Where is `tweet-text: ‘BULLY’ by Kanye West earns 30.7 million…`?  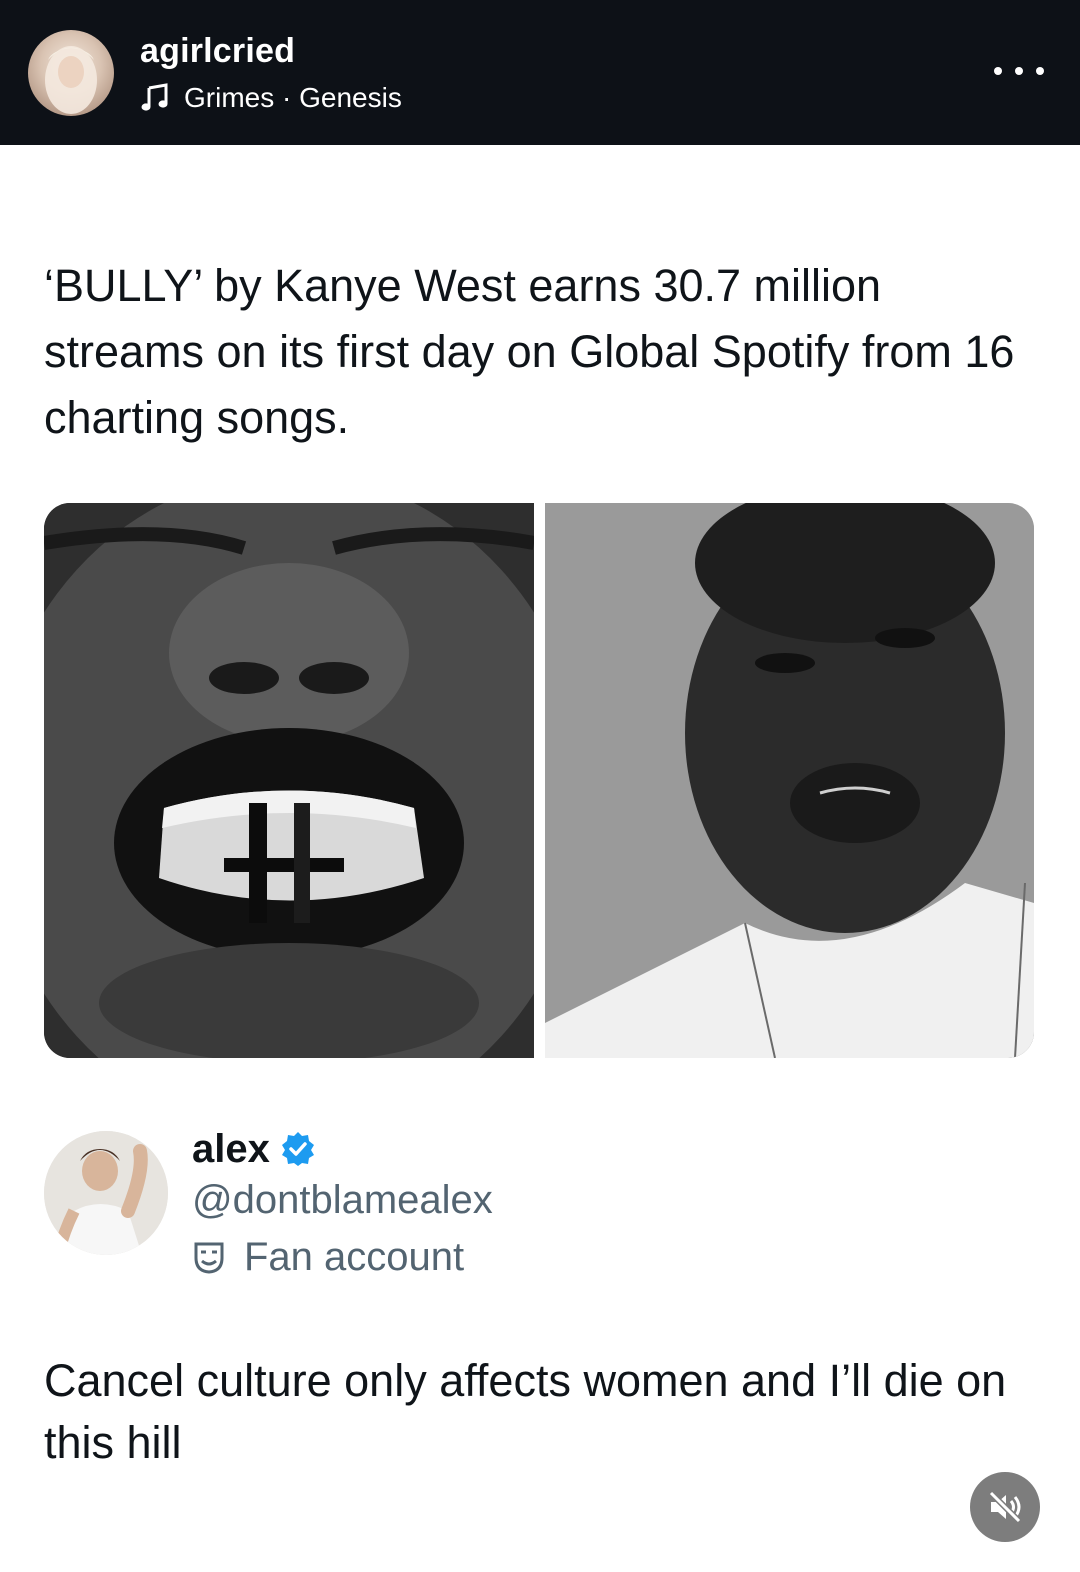
tweet-text: ‘BULLY’ by Kanye West earns 30.7 million… is located at coordinates (529, 351).